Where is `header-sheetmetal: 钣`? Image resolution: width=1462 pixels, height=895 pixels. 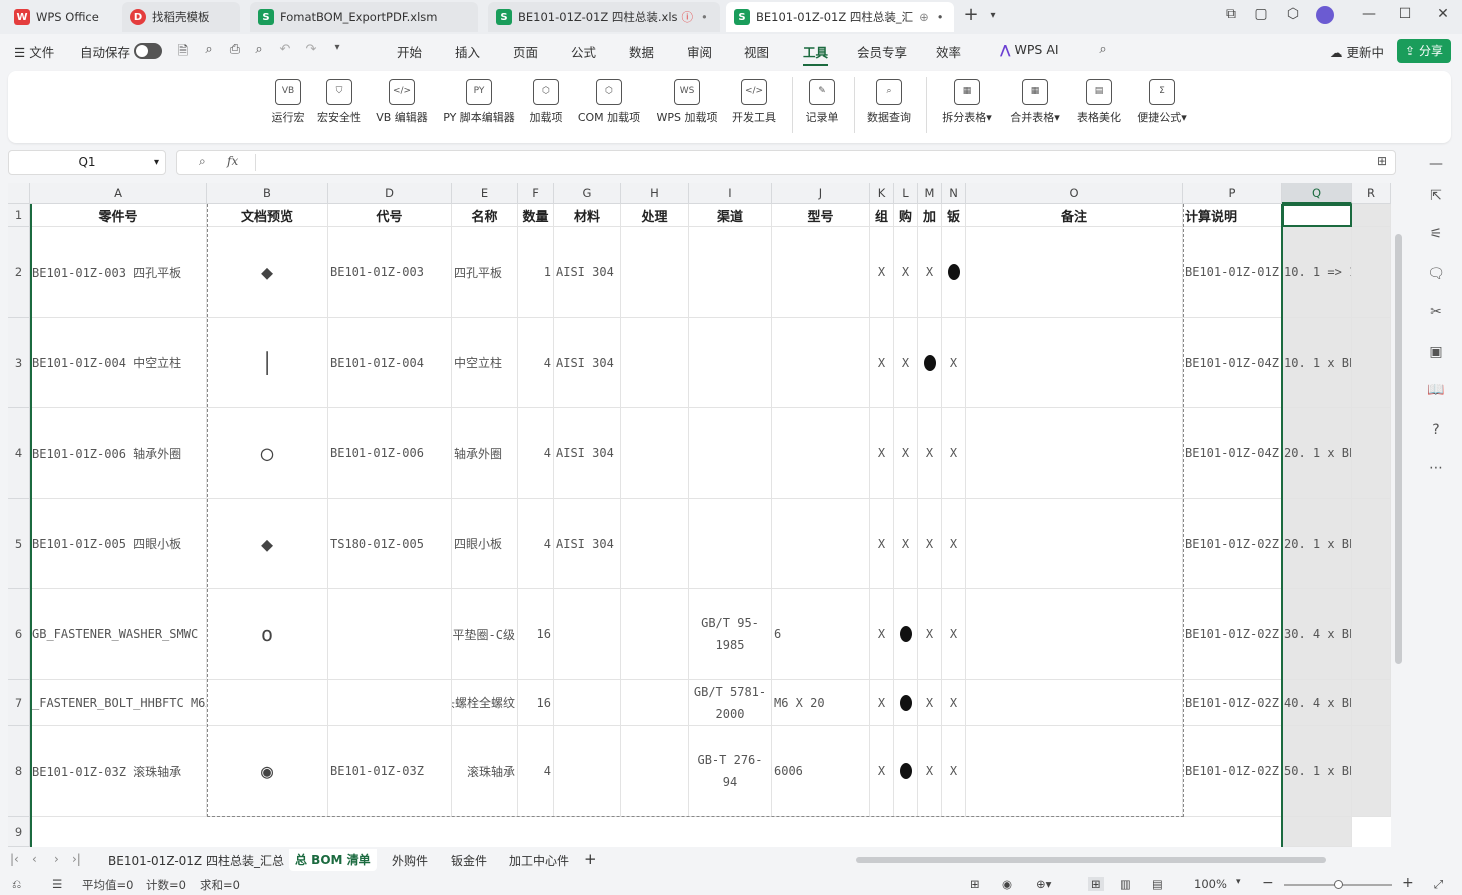
header-sheetmetal: 钣 is located at coordinates (954, 215).